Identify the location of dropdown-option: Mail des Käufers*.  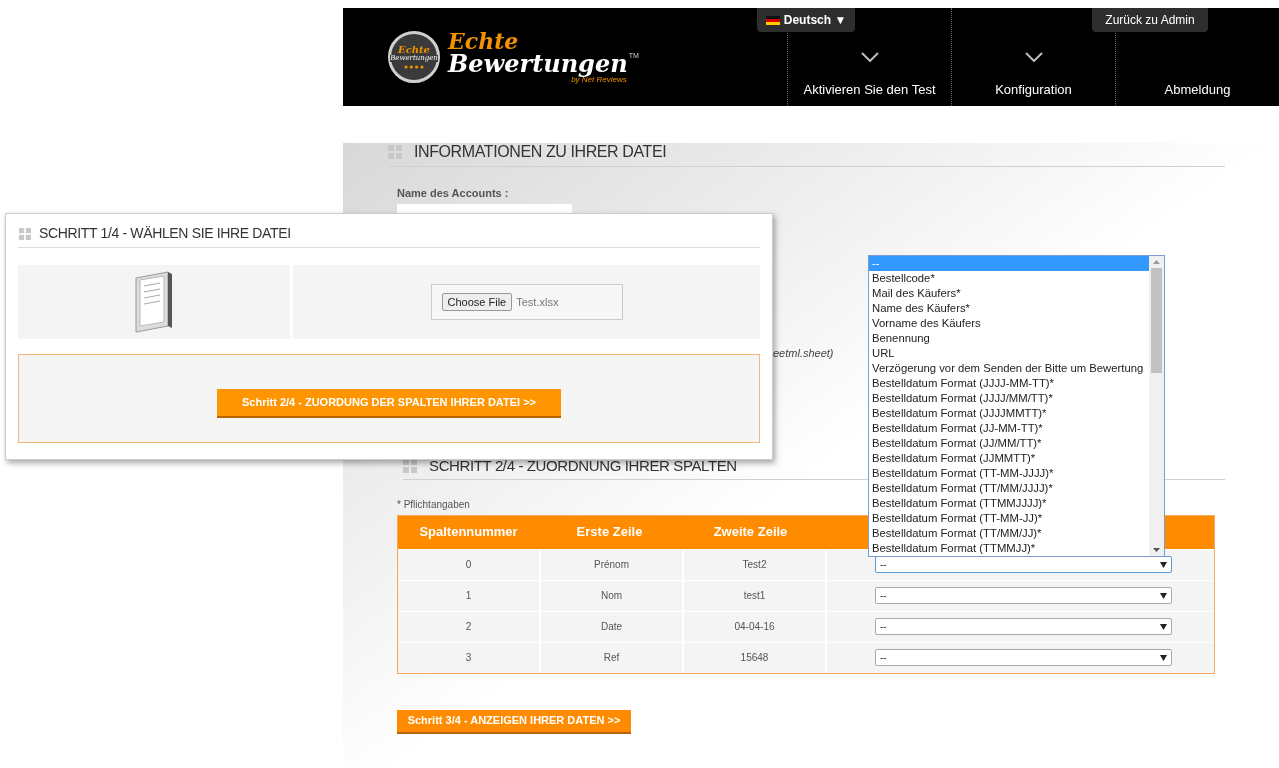
(1009, 293).